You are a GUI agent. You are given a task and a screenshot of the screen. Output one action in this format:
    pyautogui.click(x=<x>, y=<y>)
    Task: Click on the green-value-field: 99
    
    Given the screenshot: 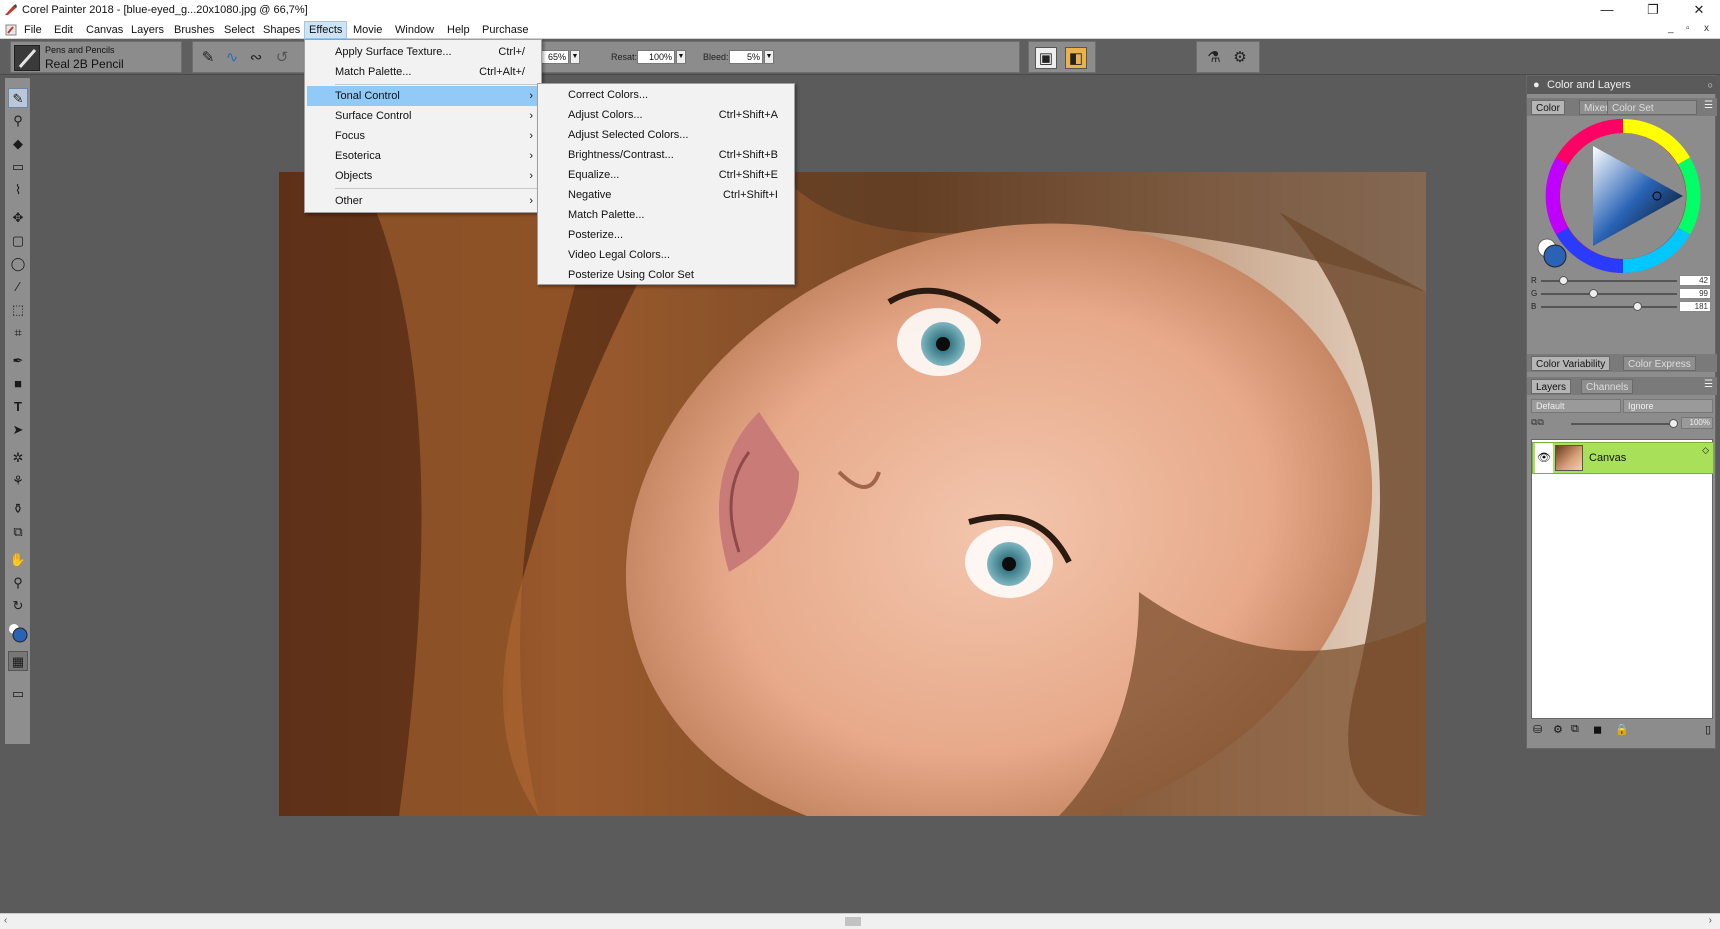 What is the action you would take?
    pyautogui.click(x=1695, y=293)
    